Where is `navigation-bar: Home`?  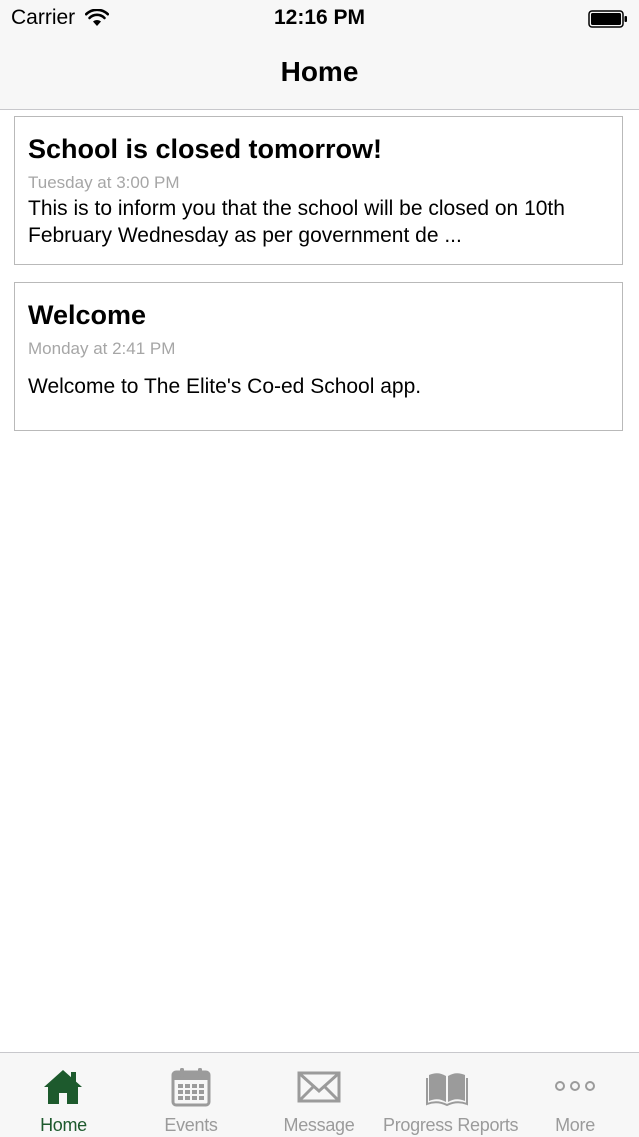
navigation-bar: Home is located at coordinates (319, 75).